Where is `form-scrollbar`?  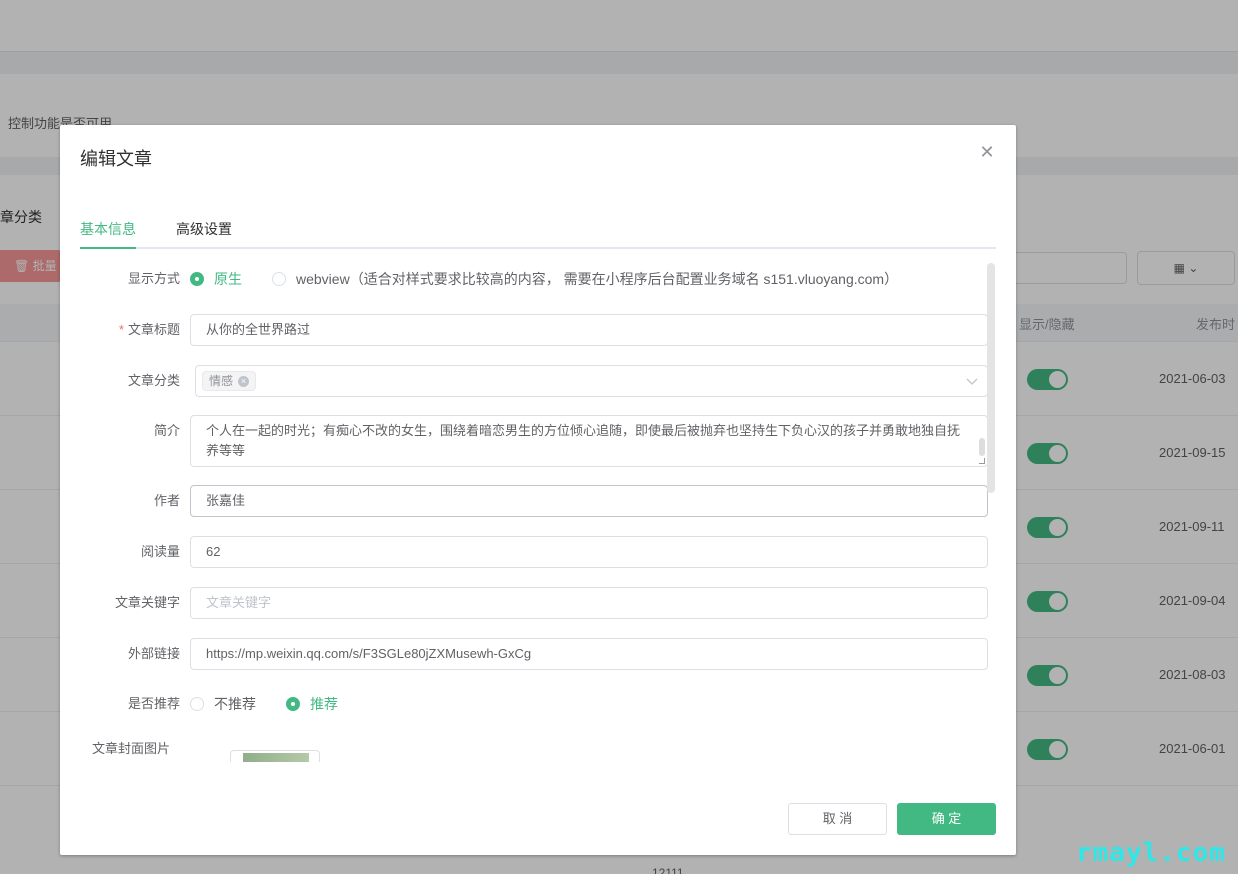 form-scrollbar is located at coordinates (991, 378).